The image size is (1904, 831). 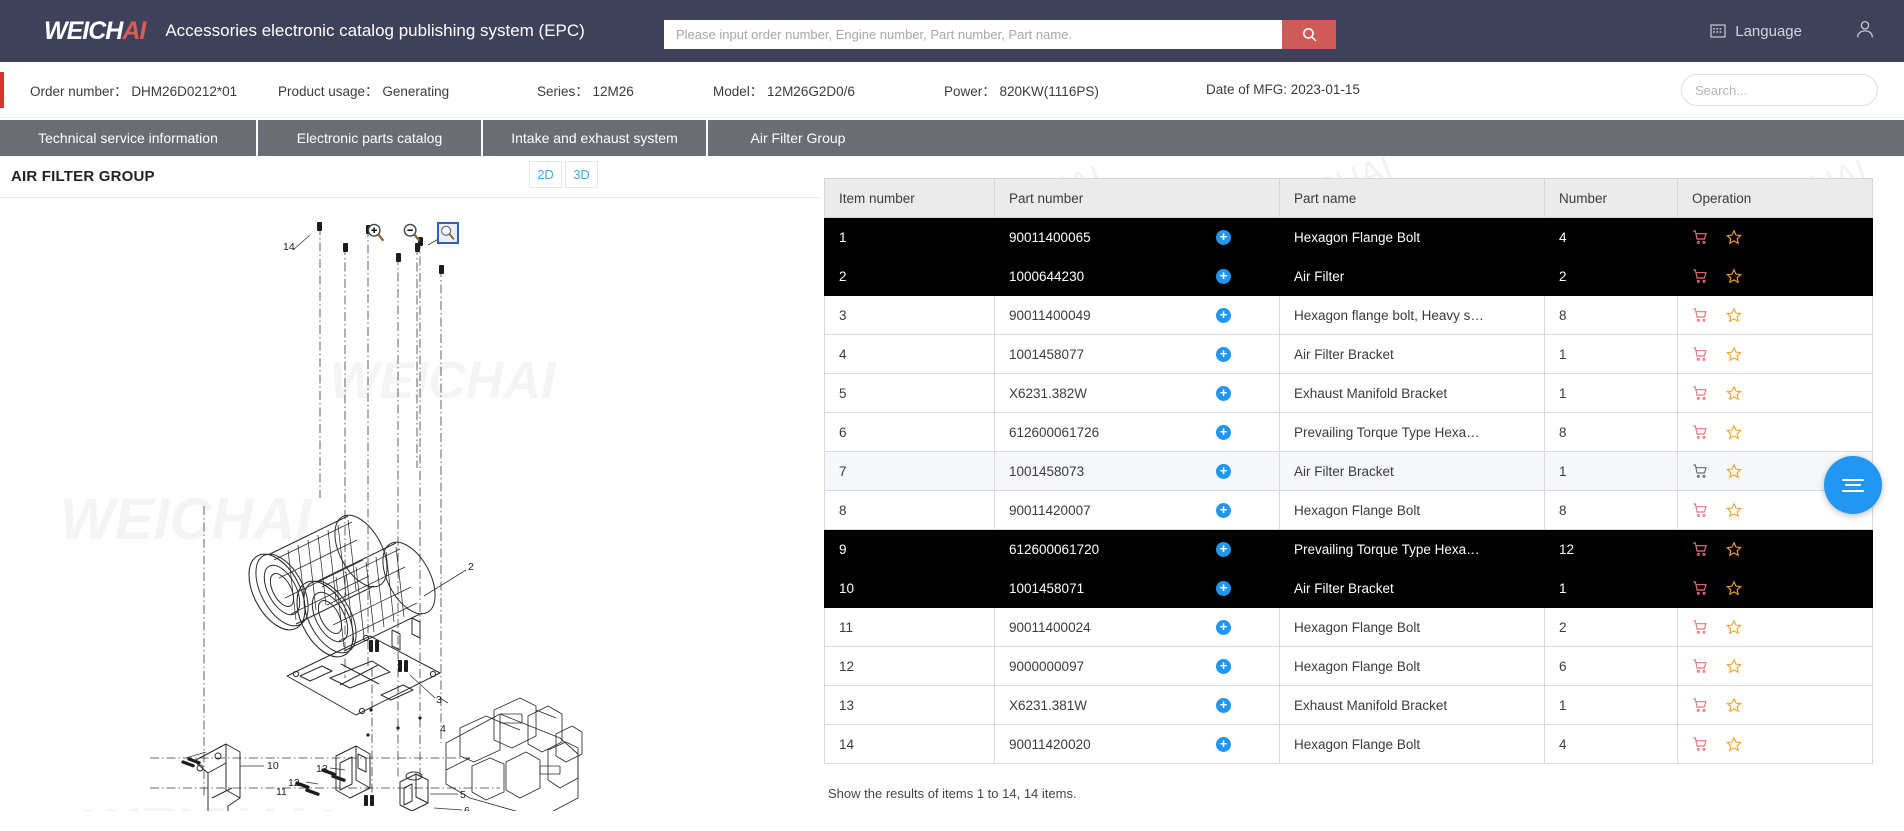 What do you see at coordinates (1137, 198) in the screenshot?
I see `column-header-part-number: Part number` at bounding box center [1137, 198].